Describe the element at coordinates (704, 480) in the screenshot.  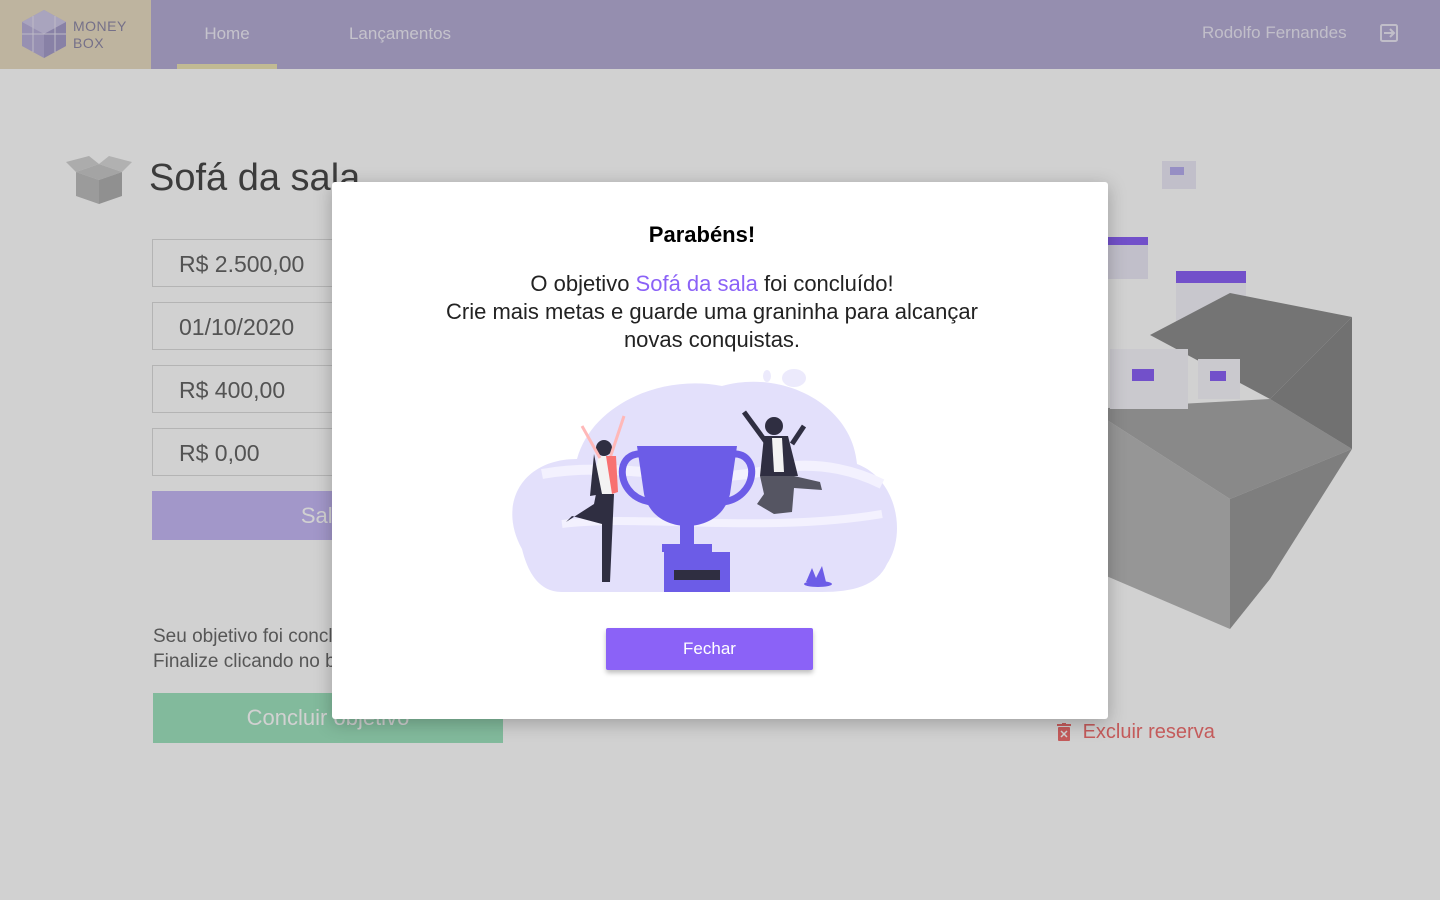
I see `celebration-trophy-illustration` at that location.